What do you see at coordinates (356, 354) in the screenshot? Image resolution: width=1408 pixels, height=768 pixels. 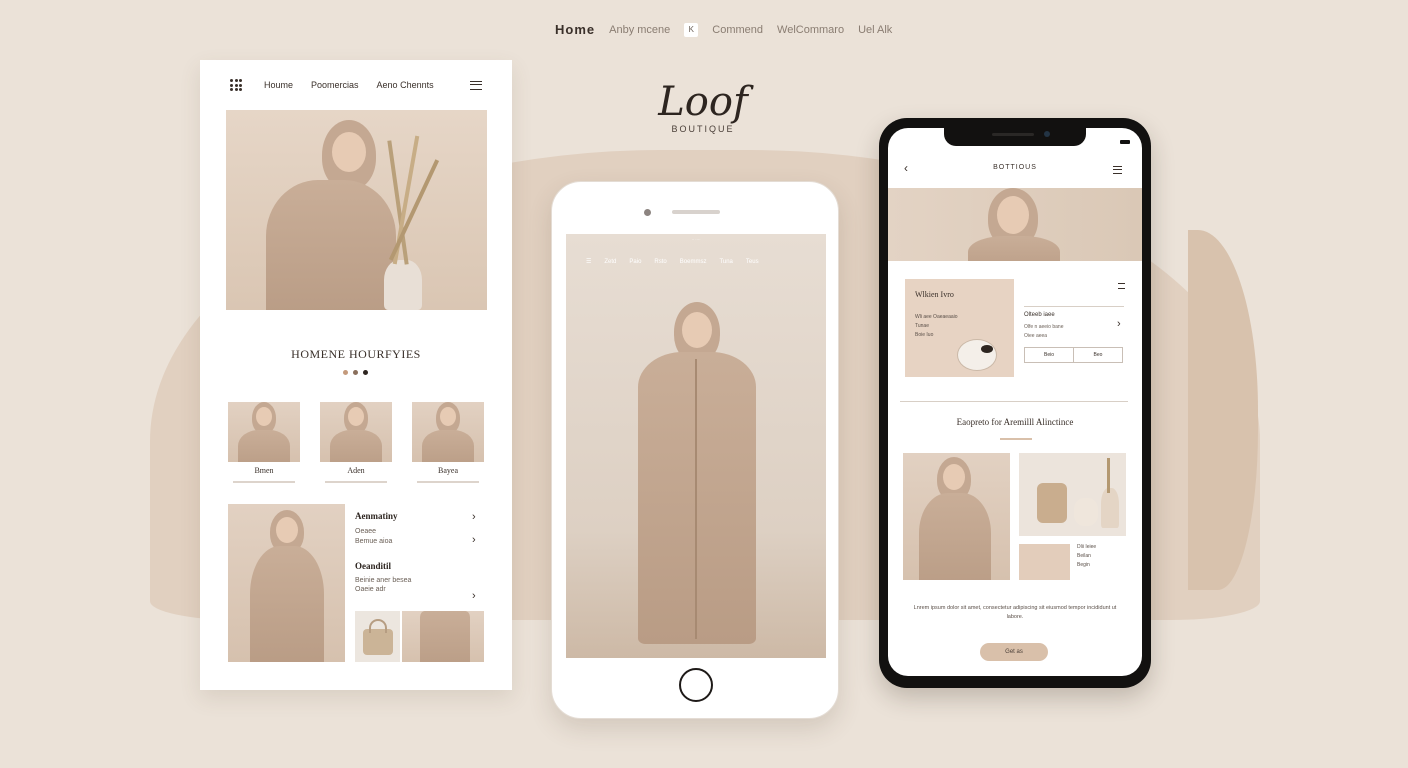 I see `section-title: HOMENE HOURFYIES` at bounding box center [356, 354].